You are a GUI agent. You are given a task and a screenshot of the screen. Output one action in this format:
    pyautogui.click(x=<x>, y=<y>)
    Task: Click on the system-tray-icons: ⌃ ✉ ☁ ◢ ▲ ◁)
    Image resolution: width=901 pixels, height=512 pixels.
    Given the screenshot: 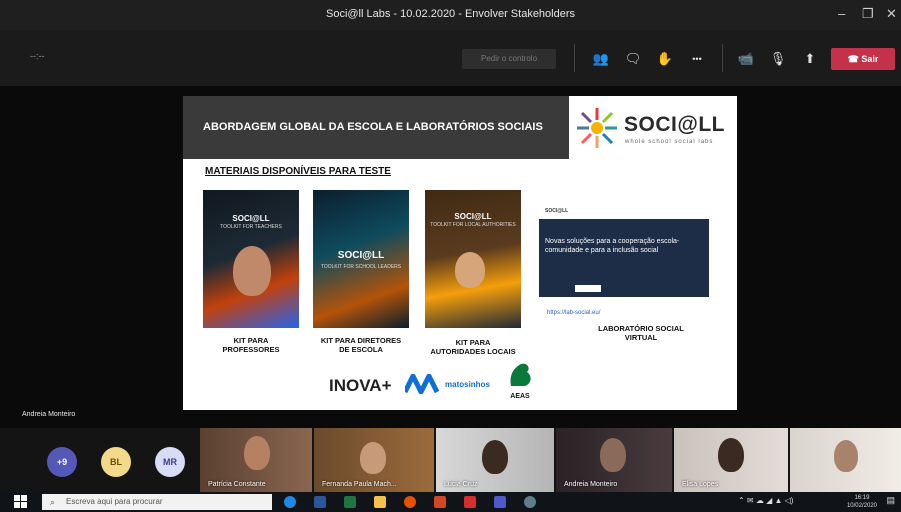 What is the action you would take?
    pyautogui.click(x=765, y=500)
    